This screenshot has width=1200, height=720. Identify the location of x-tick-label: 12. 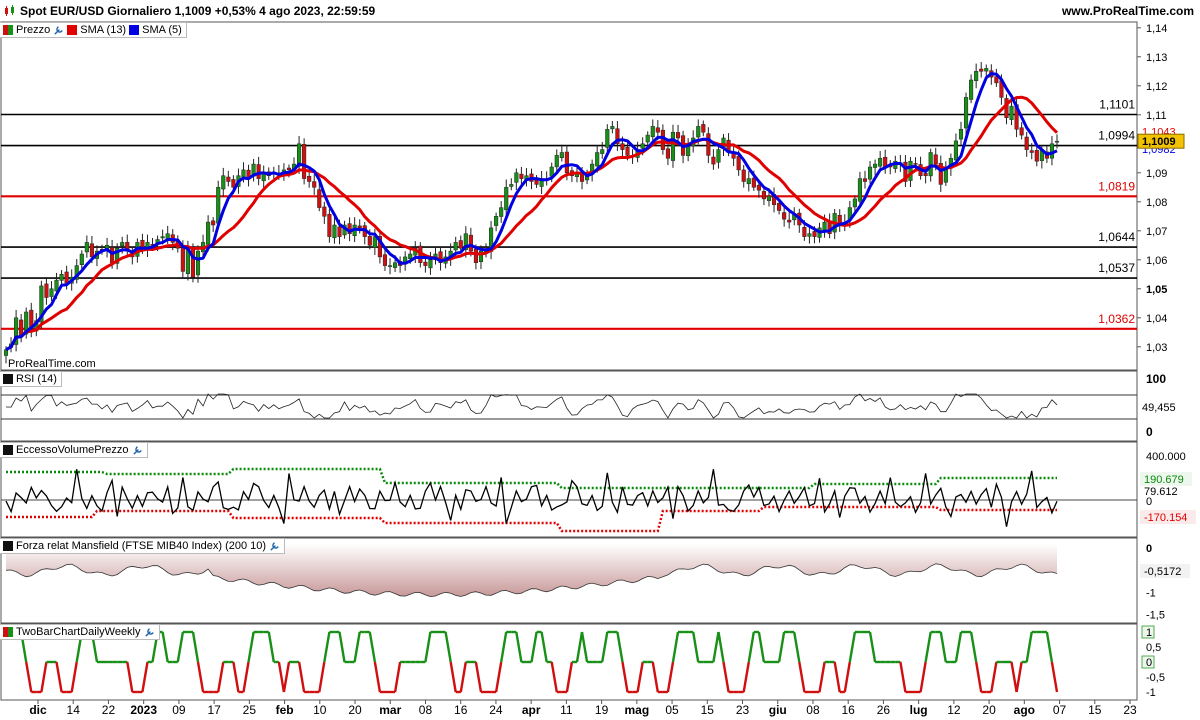
(954, 710).